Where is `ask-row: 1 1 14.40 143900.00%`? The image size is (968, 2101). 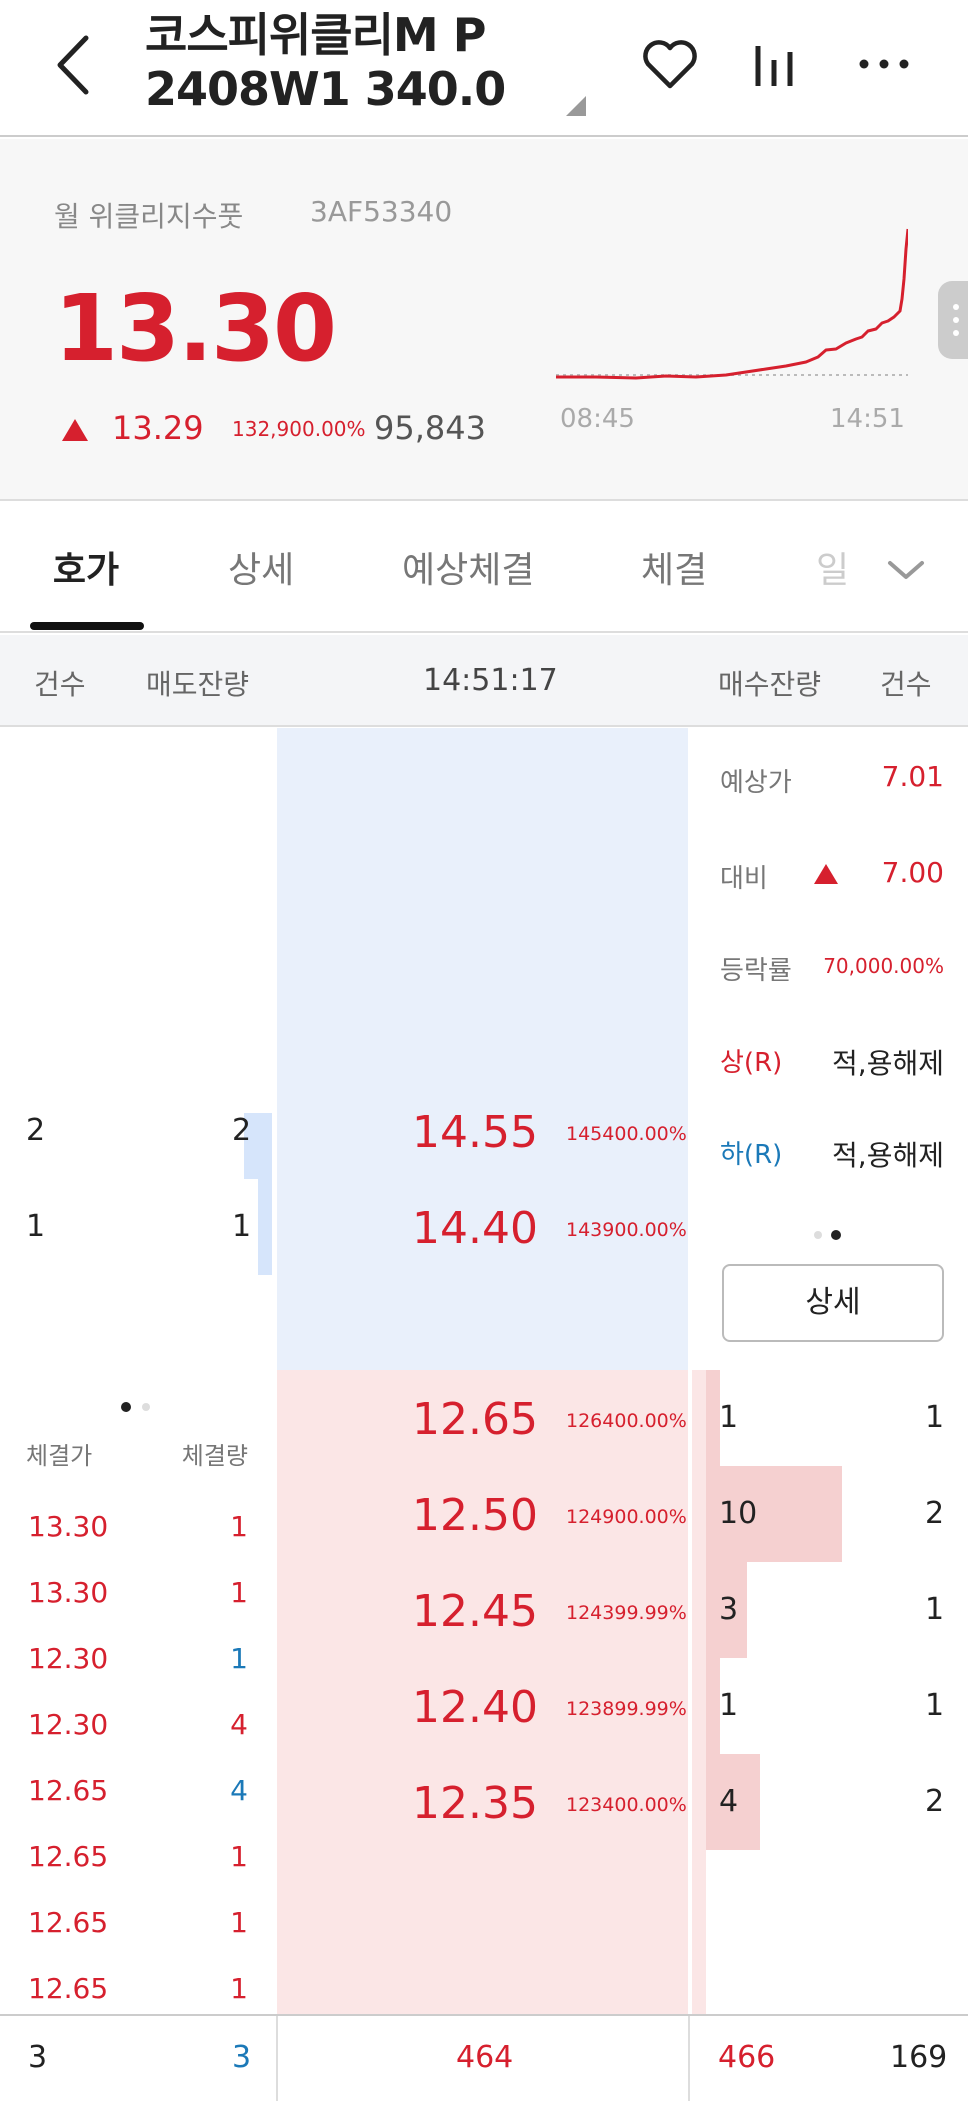
ask-row: 1 1 14.40 143900.00% is located at coordinates (345, 1227).